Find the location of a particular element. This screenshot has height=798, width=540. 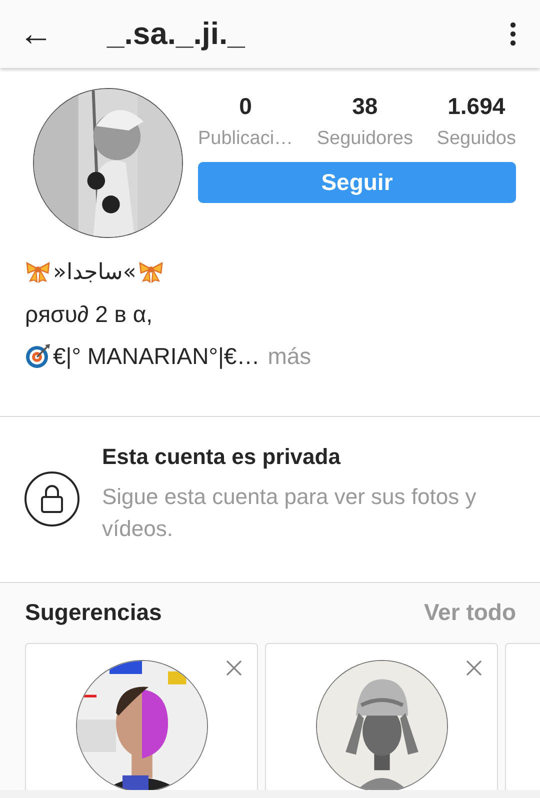

more-link: más is located at coordinates (290, 356).